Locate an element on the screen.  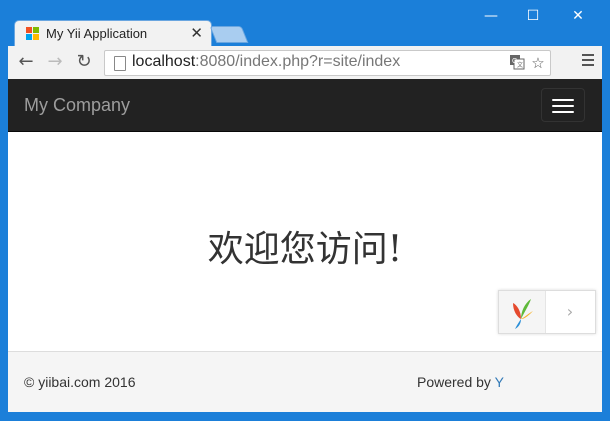
url-path: :8080/index.php?r=site/index is located at coordinates (298, 61).